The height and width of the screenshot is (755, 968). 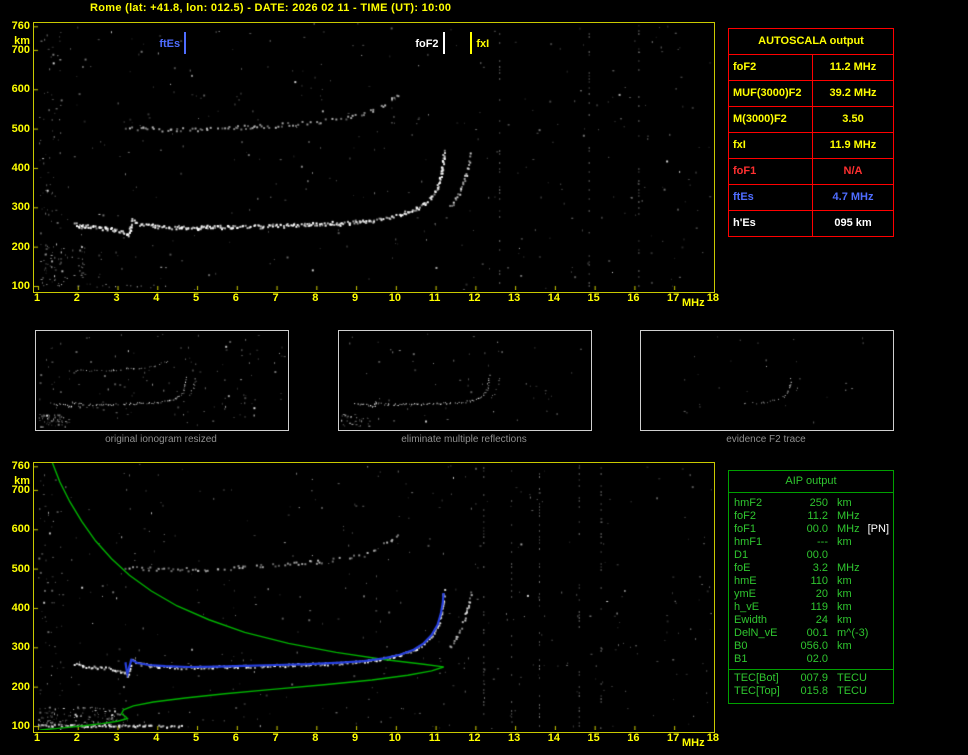 I want to click on aip-row: foE 3.2 MHz, so click(x=811, y=568).